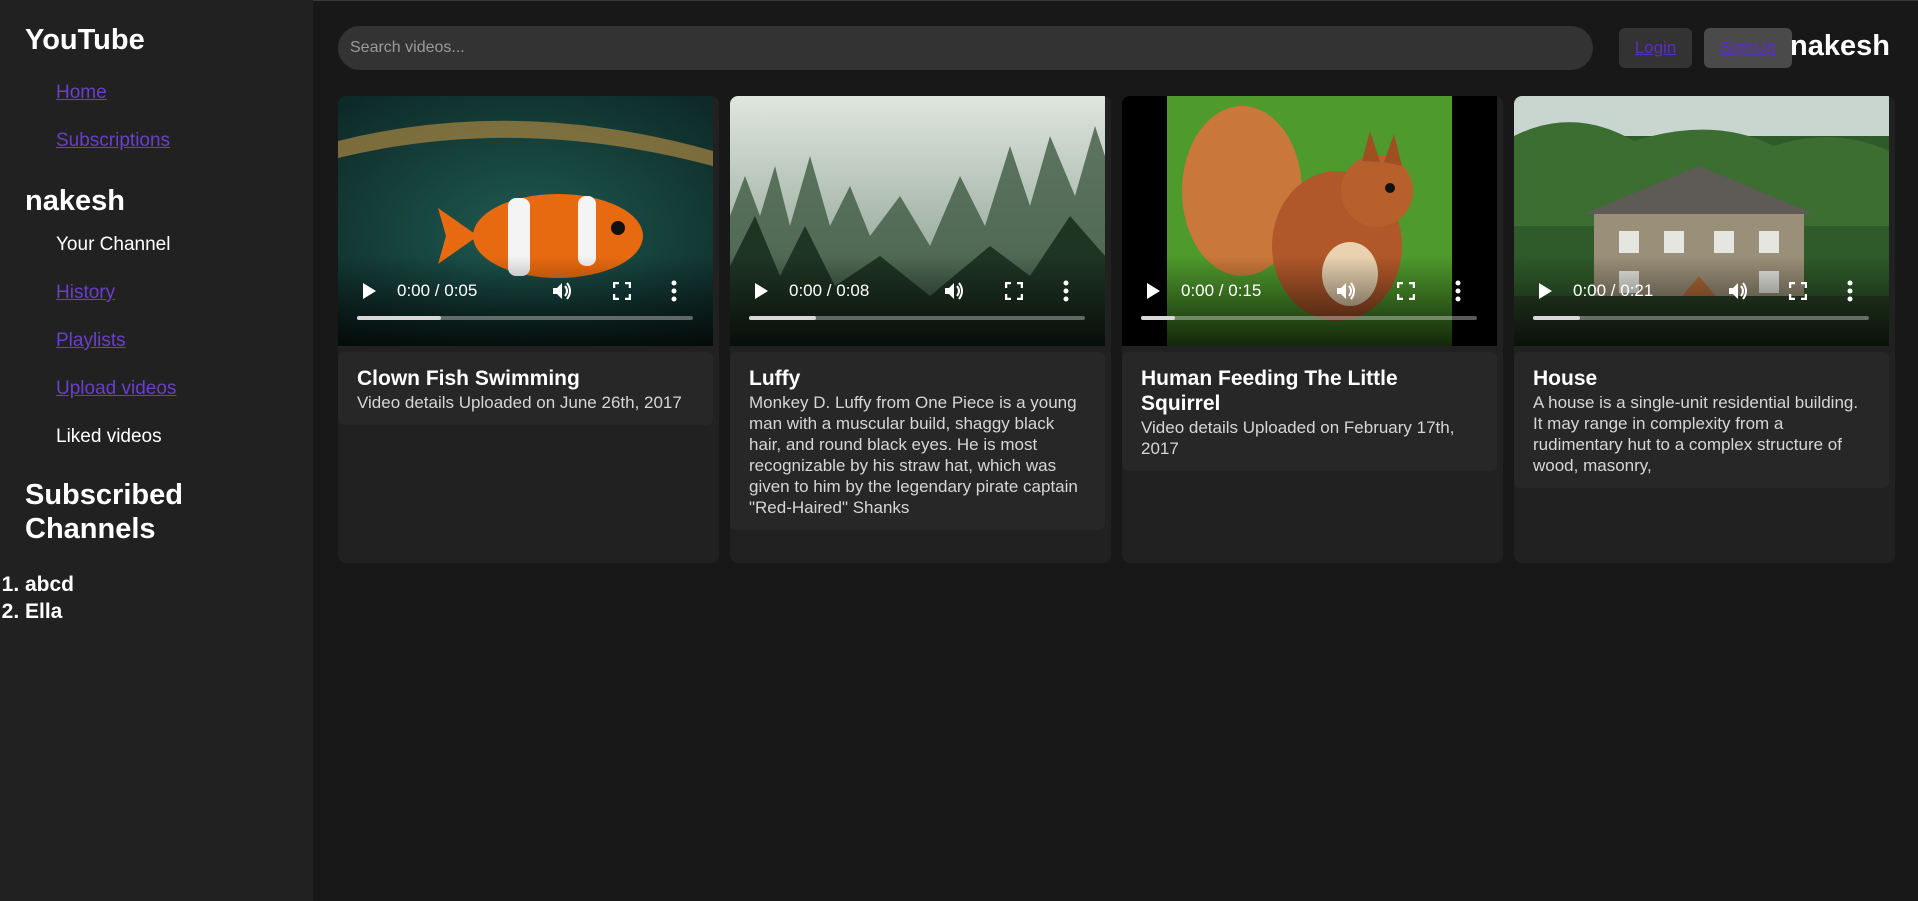 The height and width of the screenshot is (901, 1918). Describe the element at coordinates (525, 378) in the screenshot. I see `video-title: Clown Fish Swimming` at that location.